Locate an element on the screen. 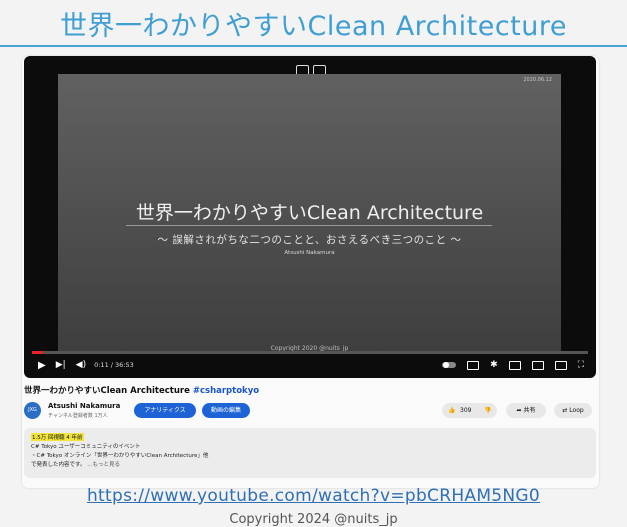 This screenshot has width=627, height=527. thumbs-up-icon: 👍 is located at coordinates (452, 410).